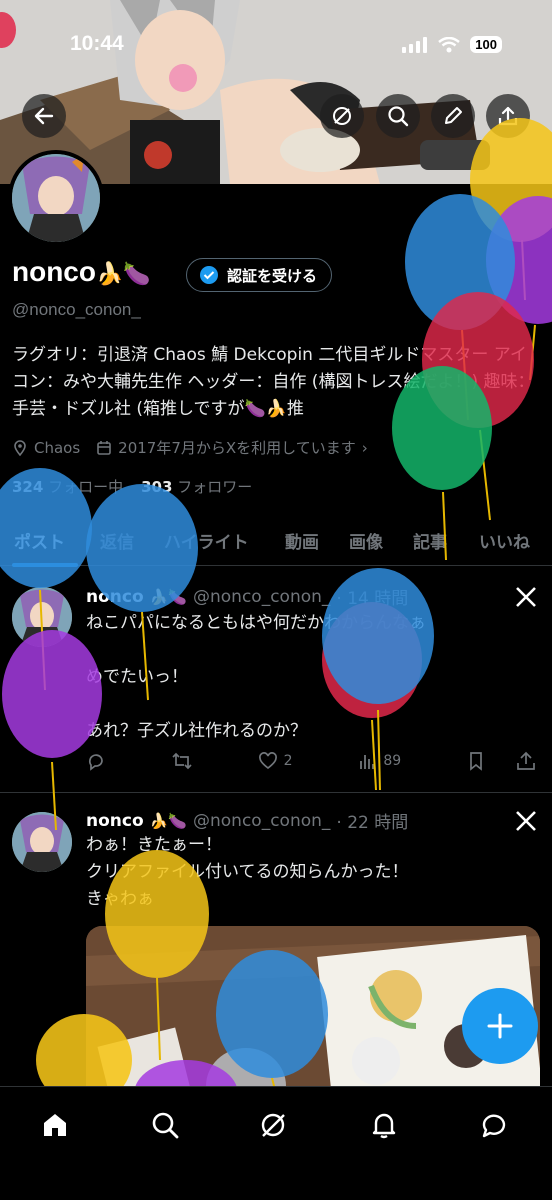  I want to click on profile-avatar, so click(56, 198).